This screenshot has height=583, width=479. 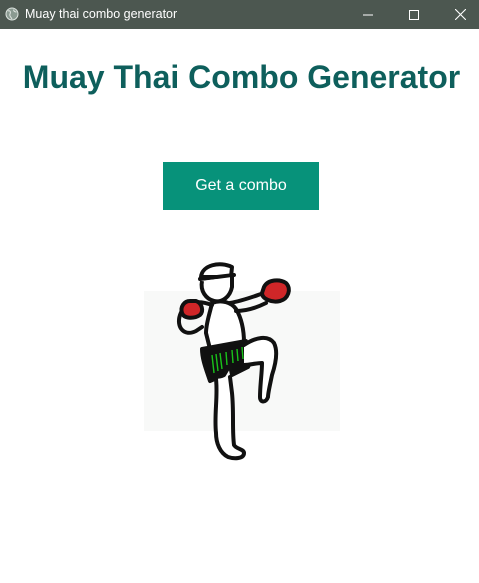 I want to click on close-icon, so click(x=460, y=14).